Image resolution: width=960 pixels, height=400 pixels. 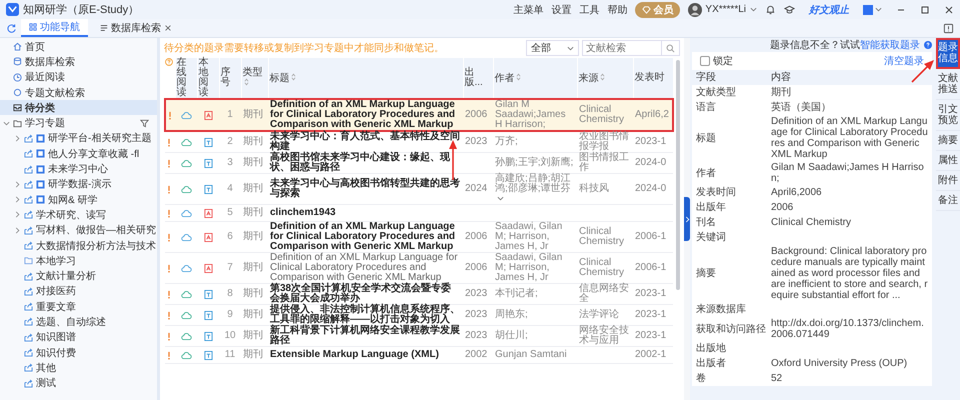 What do you see at coordinates (78, 322) in the screenshot?
I see `sidebar-item: 选题、自动综述` at bounding box center [78, 322].